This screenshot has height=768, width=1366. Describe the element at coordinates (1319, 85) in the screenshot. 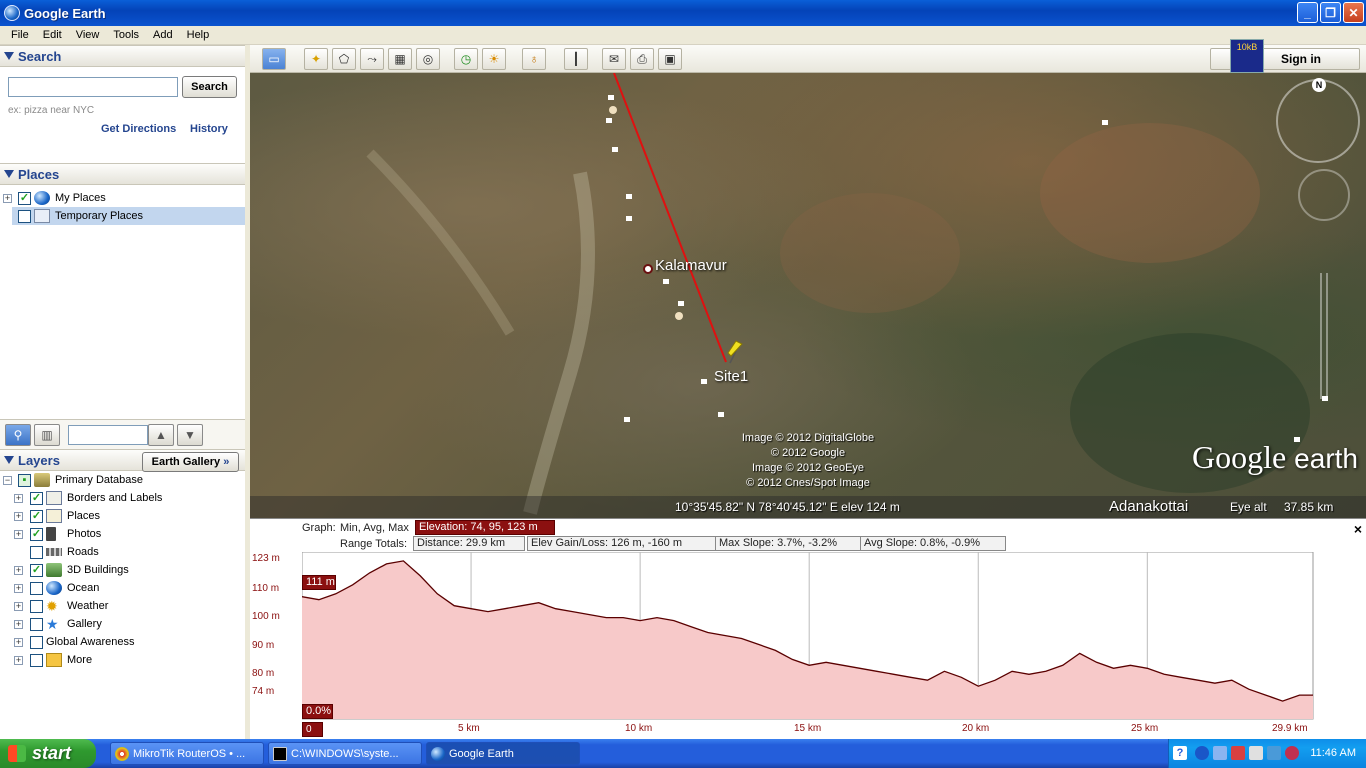

I see `north-indicator: N` at that location.